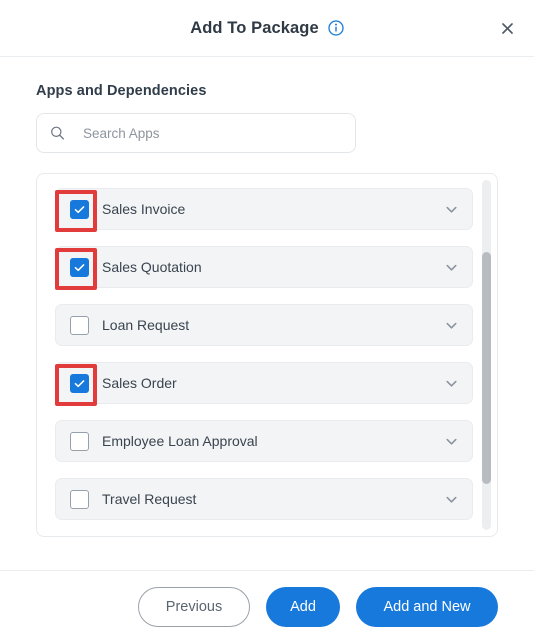  What do you see at coordinates (121, 91) in the screenshot?
I see `section-label-apps-and-dependencies: Apps and Dependencies` at bounding box center [121, 91].